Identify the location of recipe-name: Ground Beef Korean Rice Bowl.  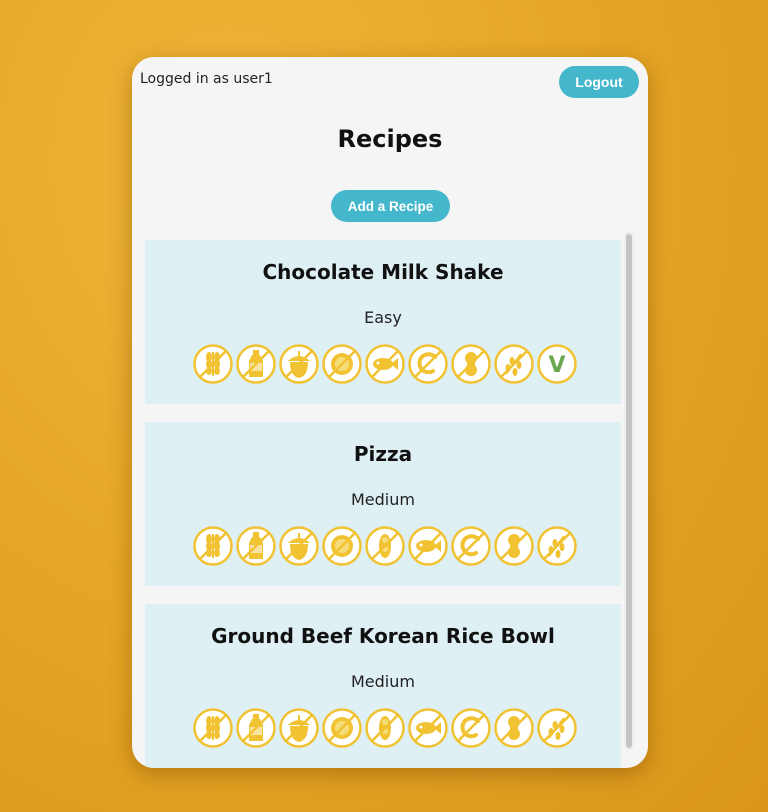
(383, 636).